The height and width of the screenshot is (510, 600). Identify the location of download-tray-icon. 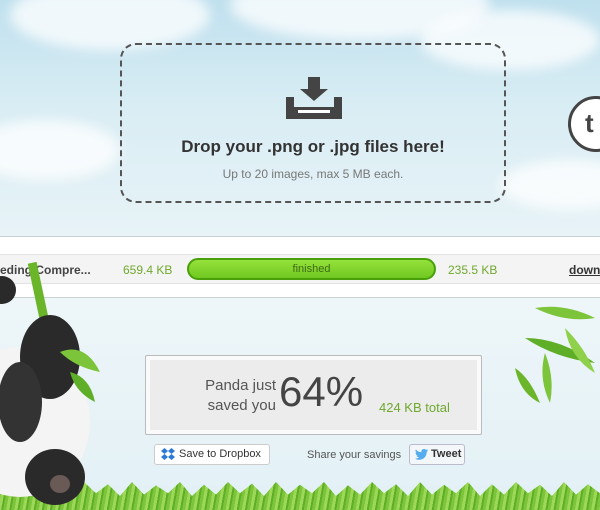
(314, 98).